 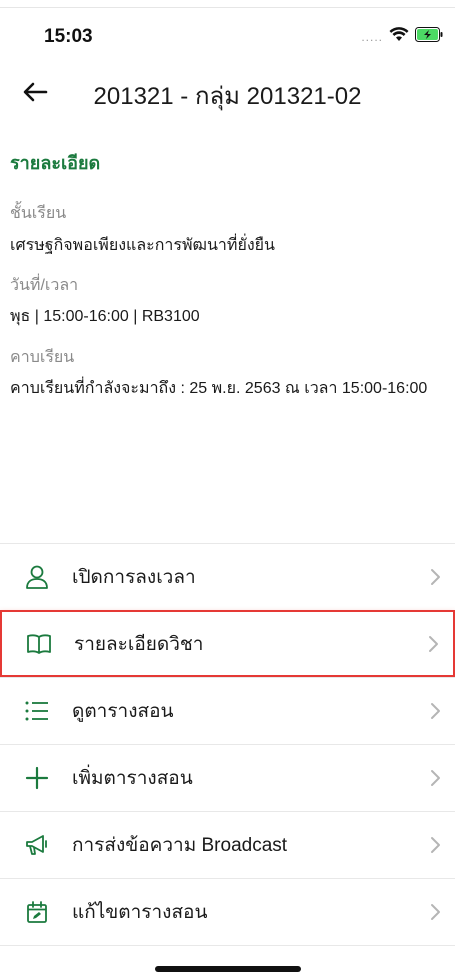 What do you see at coordinates (37, 778) in the screenshot?
I see `plus-icon` at bounding box center [37, 778].